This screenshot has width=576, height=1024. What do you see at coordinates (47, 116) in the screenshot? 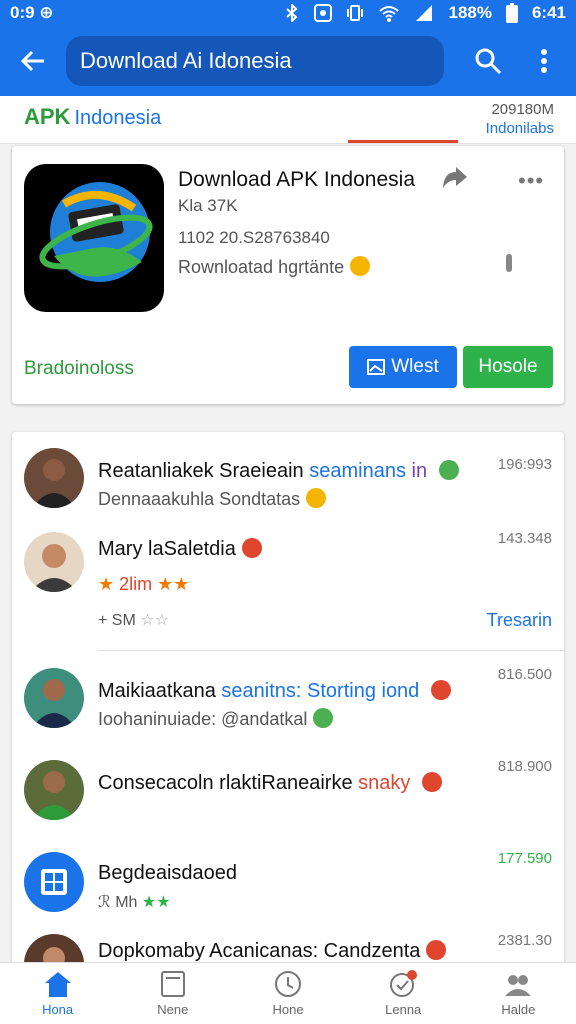
I see `brand-apk: APK` at bounding box center [47, 116].